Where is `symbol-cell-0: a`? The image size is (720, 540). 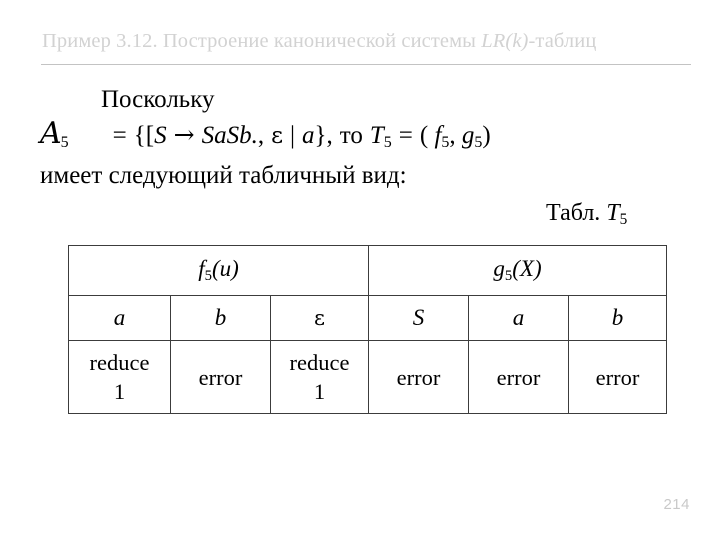
symbol-cell-0: a is located at coordinates (119, 318).